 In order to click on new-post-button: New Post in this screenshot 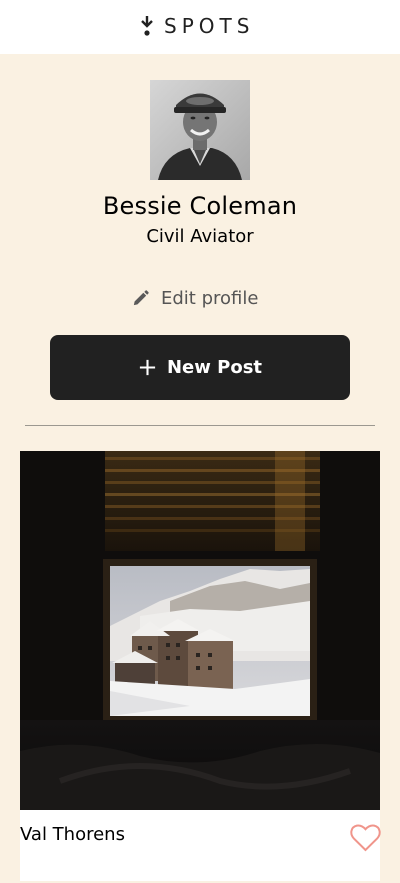, I will do `click(200, 367)`.